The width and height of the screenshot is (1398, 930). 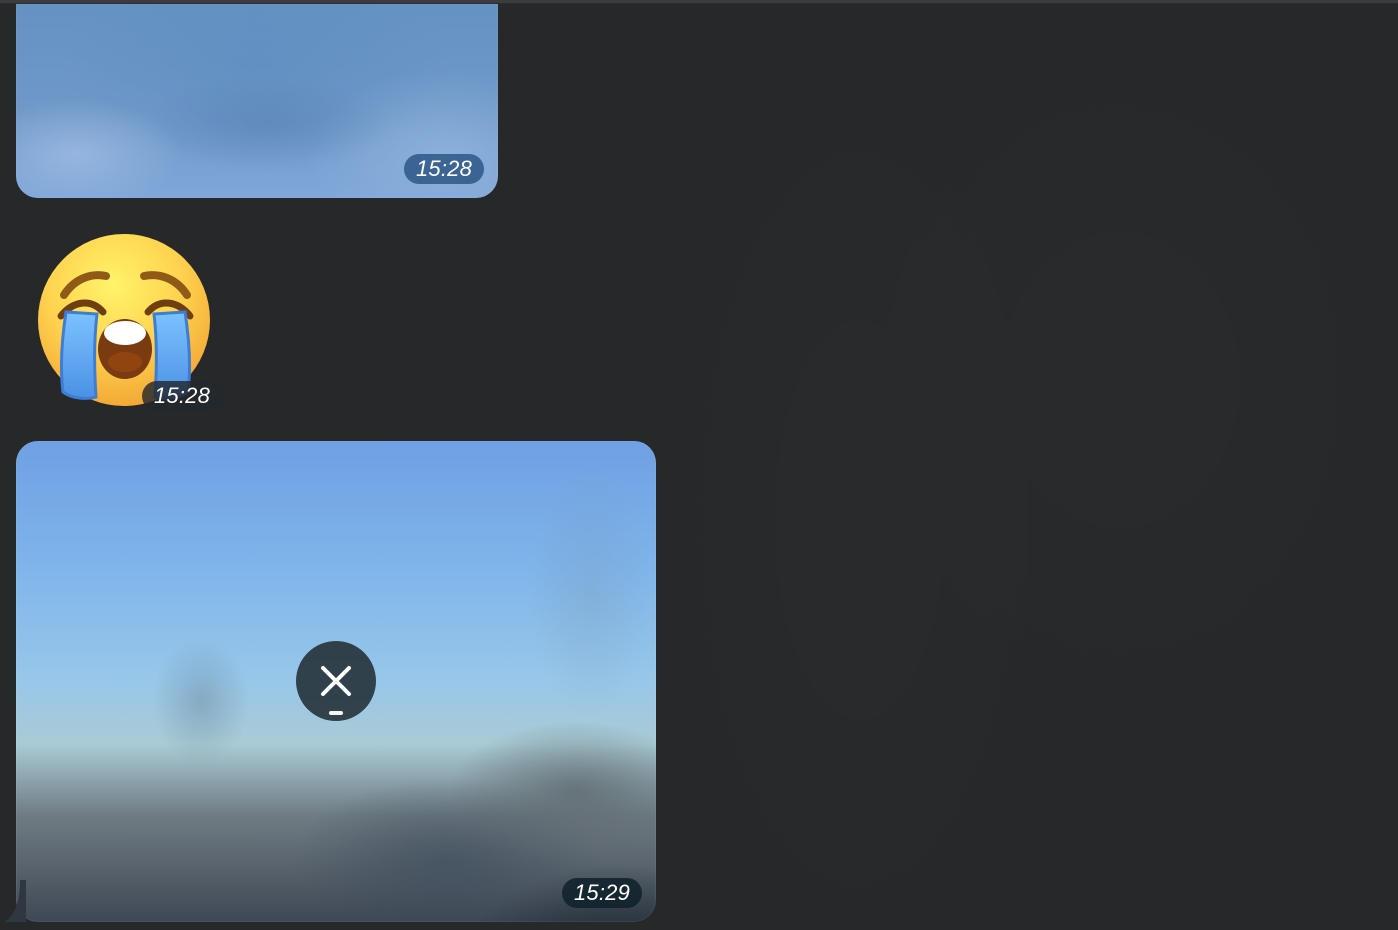 What do you see at coordinates (336, 713) in the screenshot?
I see `download-progress-indicator` at bounding box center [336, 713].